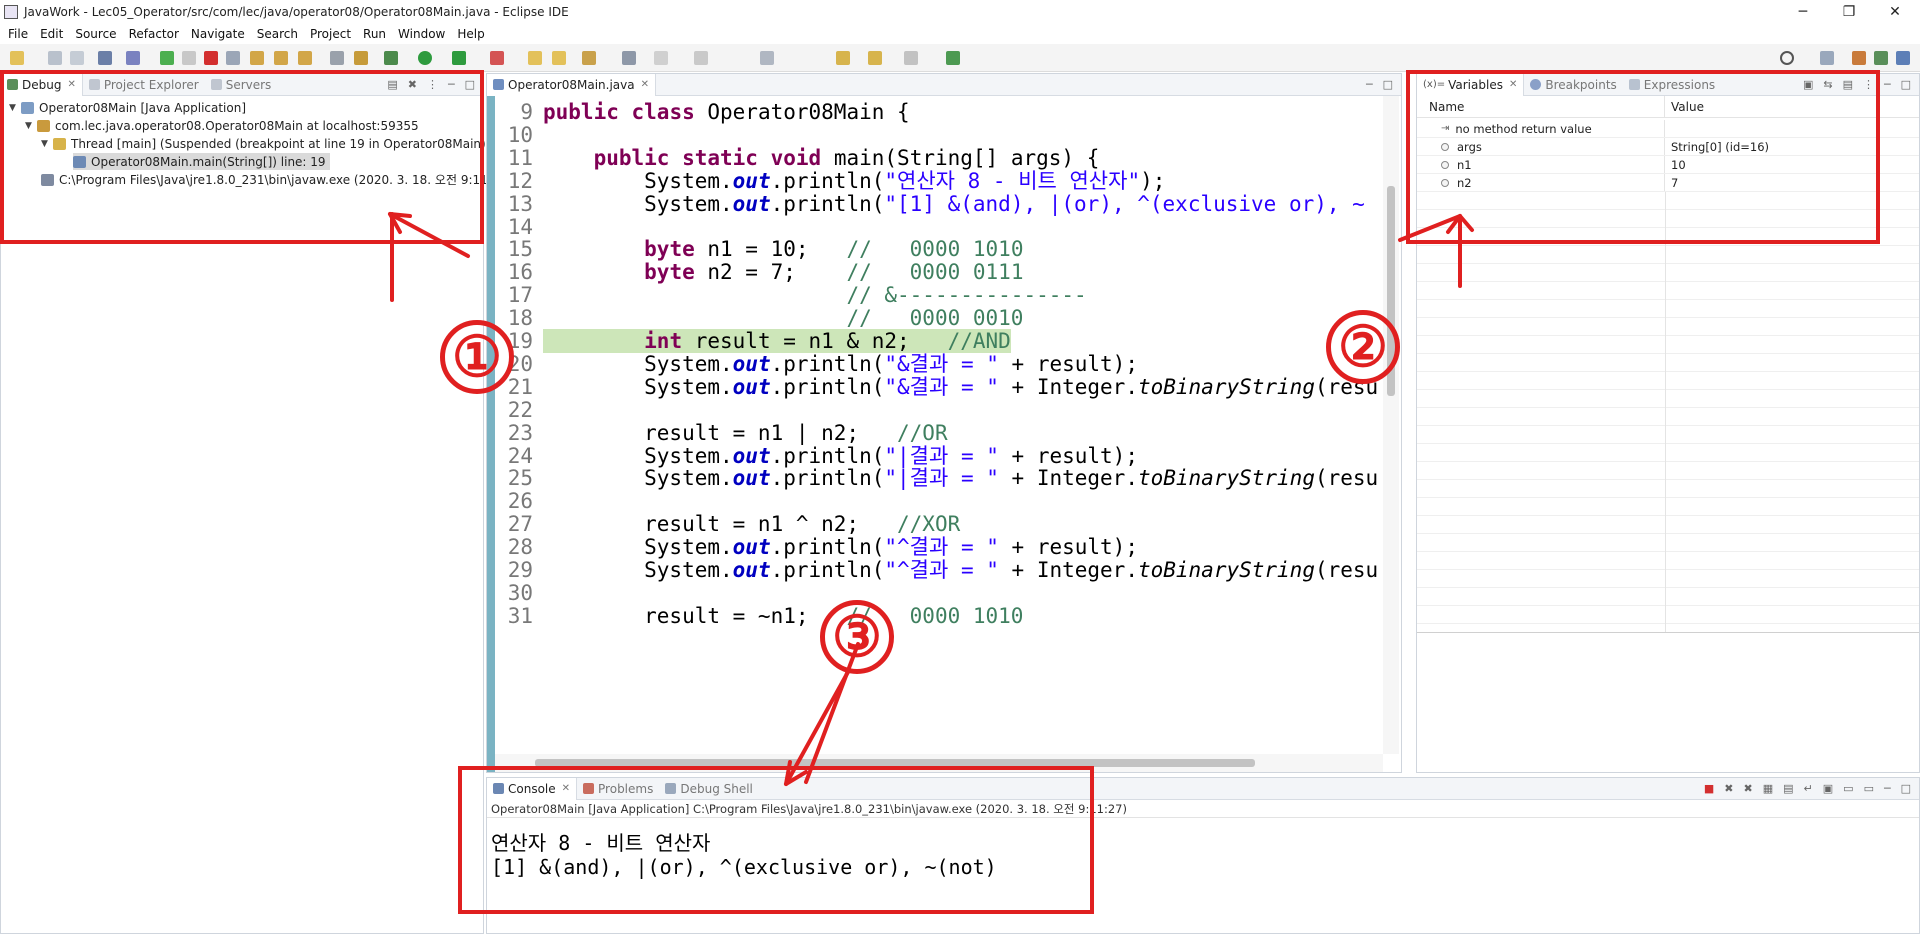 The image size is (1920, 934). Describe the element at coordinates (857, 637) in the screenshot. I see `annotation-number-3: ③` at that location.